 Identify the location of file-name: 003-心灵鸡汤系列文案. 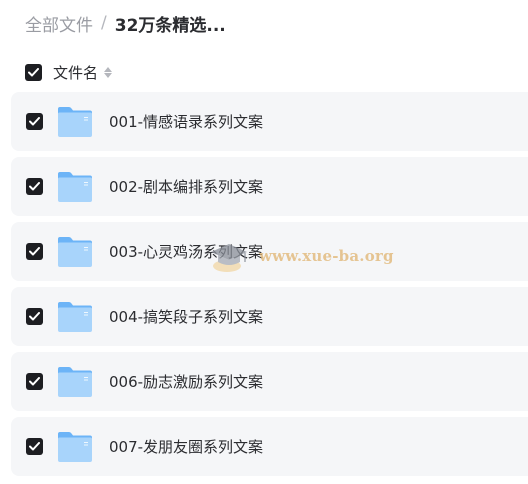
(186, 251).